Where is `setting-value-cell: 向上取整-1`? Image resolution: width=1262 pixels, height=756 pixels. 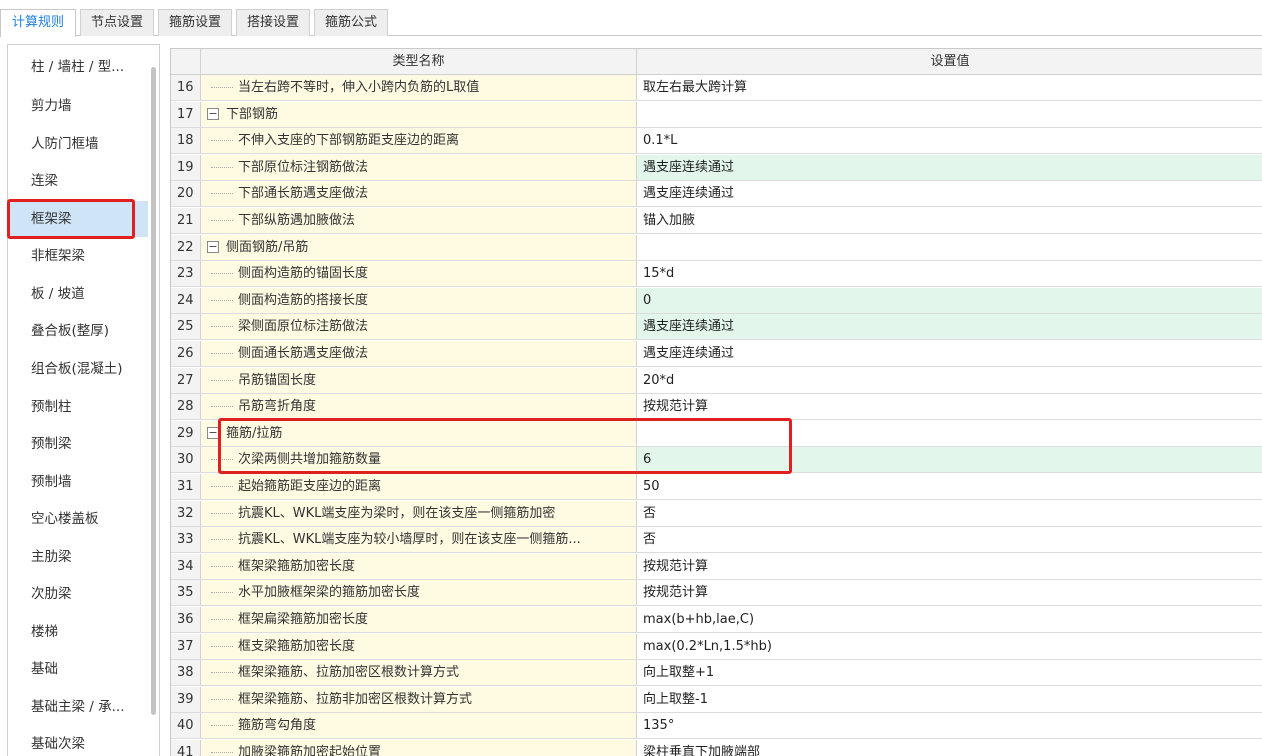
setting-value-cell: 向上取整-1 is located at coordinates (949, 699).